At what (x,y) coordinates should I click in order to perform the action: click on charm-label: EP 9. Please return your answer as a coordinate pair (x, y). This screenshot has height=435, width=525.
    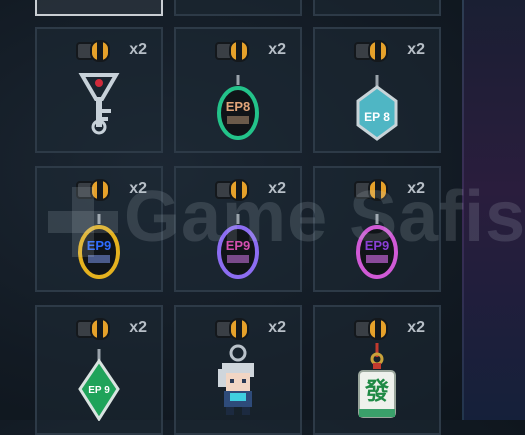
    Looking at the image, I should click on (99, 390).